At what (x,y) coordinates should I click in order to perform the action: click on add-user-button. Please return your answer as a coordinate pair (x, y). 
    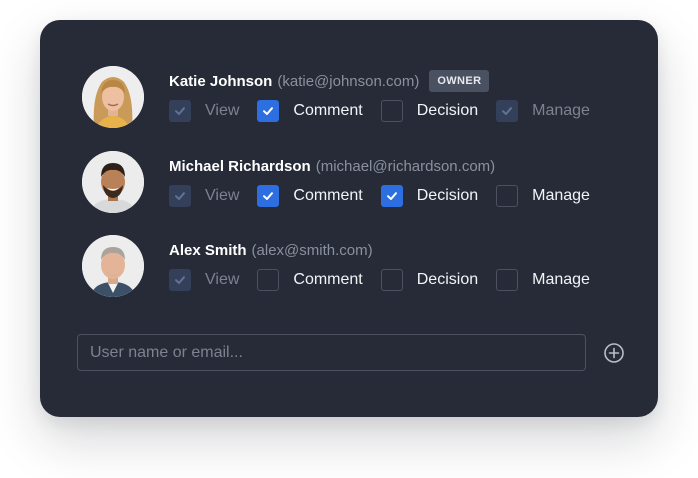
    Looking at the image, I should click on (614, 353).